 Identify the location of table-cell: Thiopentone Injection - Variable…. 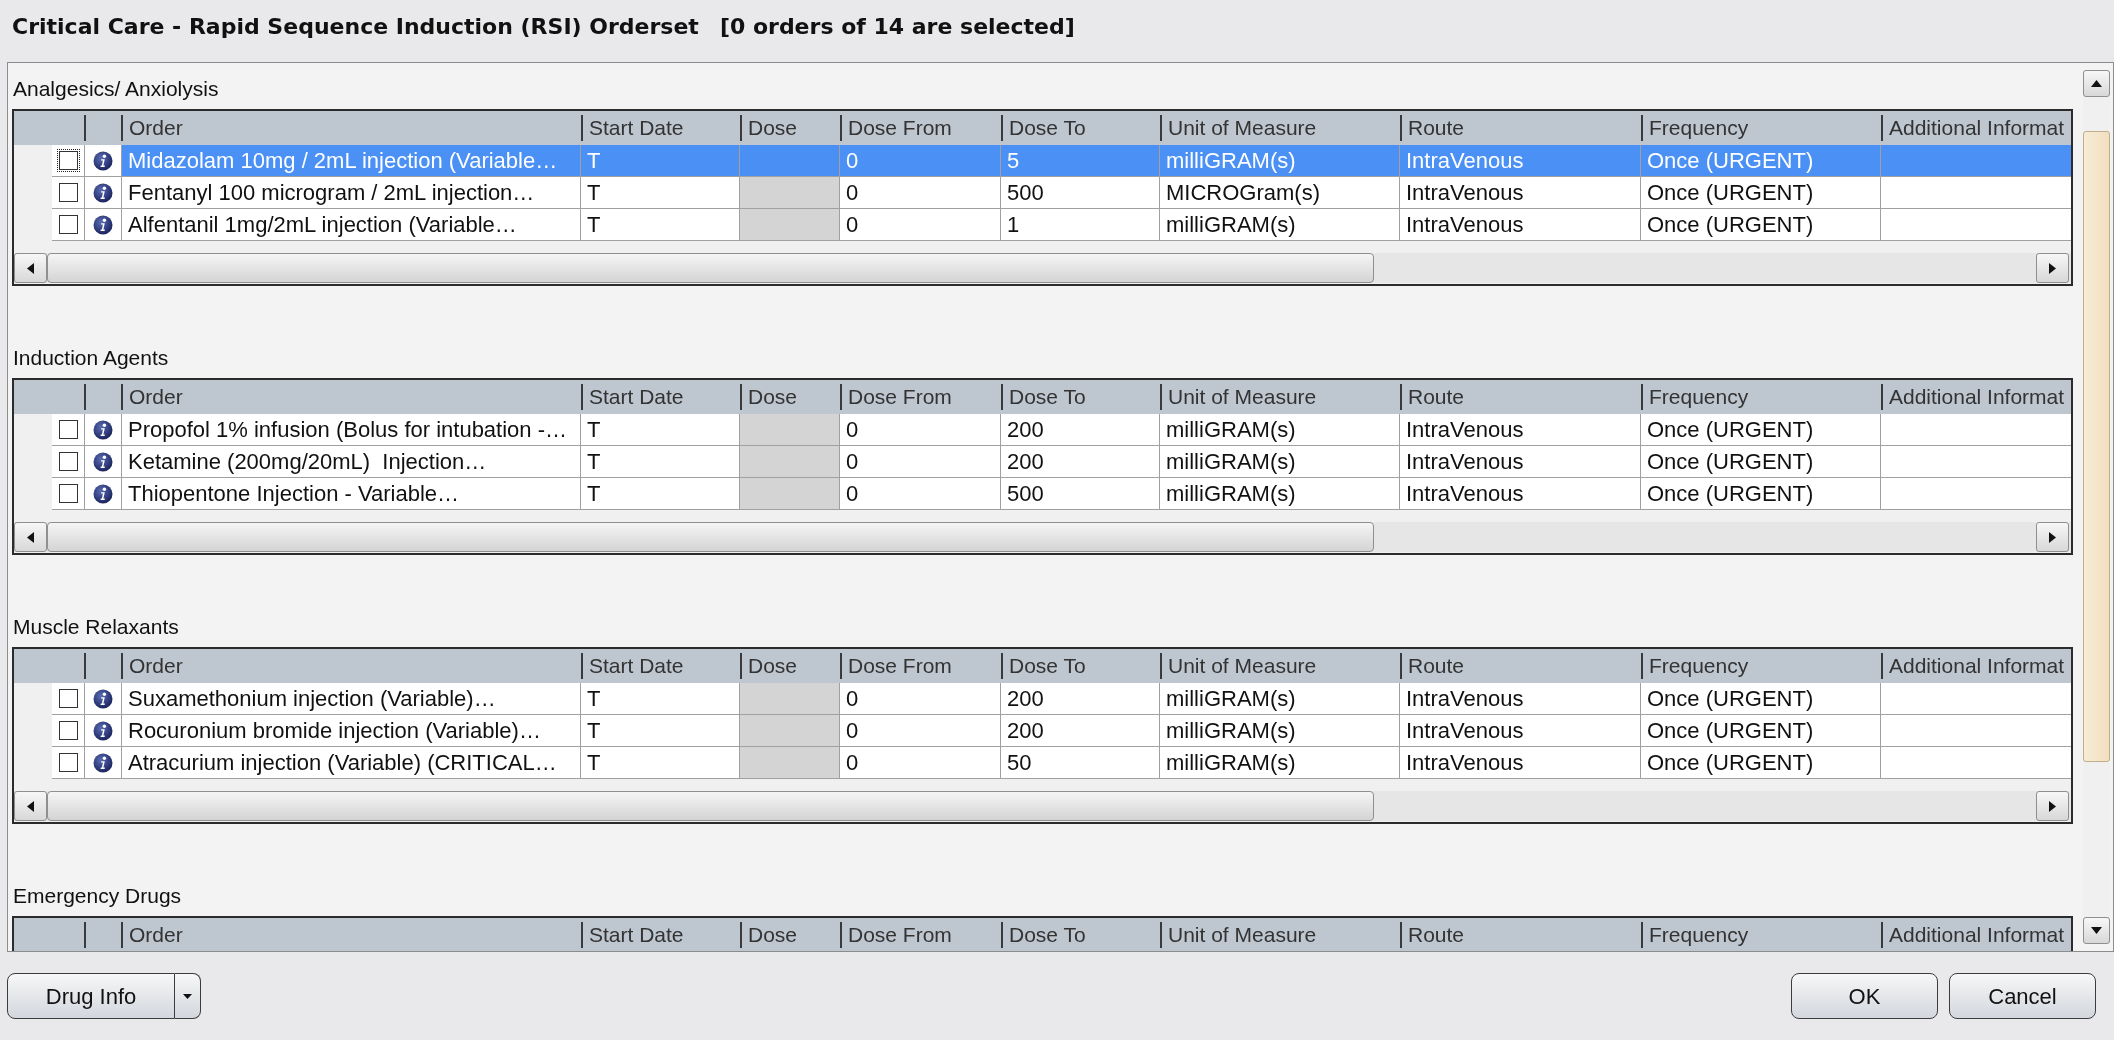
(351, 493).